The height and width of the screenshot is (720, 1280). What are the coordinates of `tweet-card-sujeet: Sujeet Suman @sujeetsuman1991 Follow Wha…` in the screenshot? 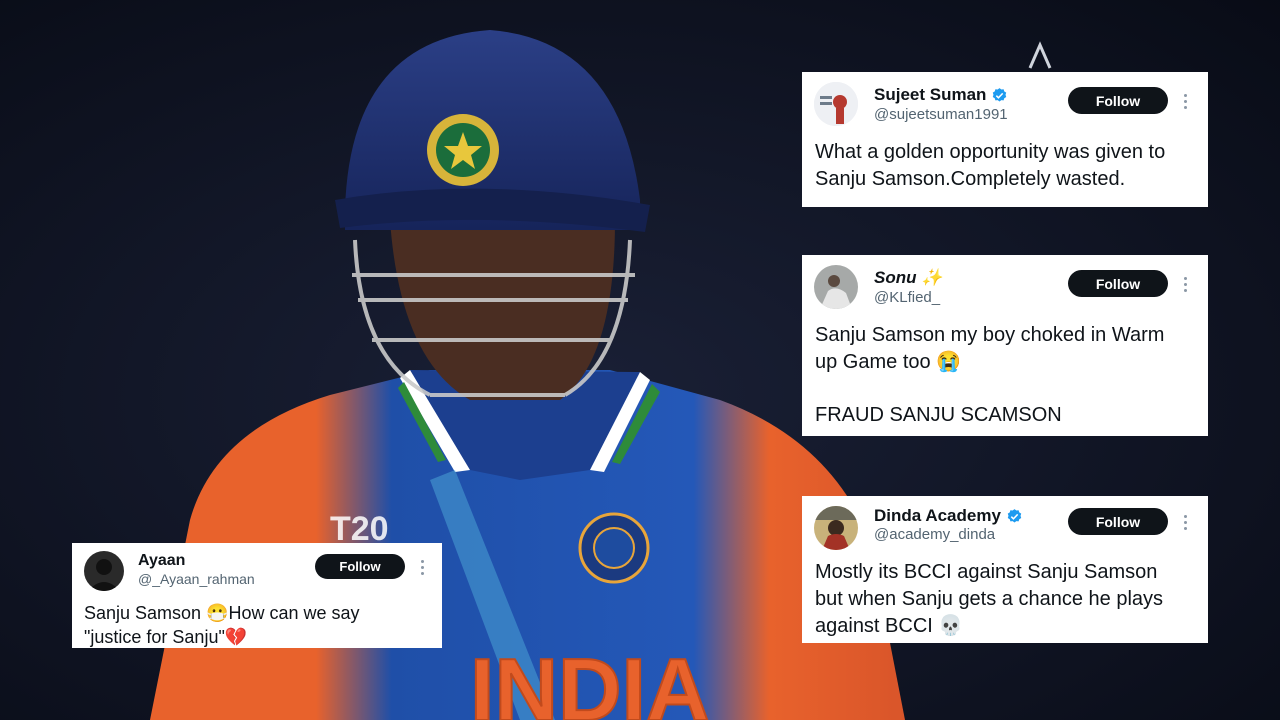 It's located at (1005, 139).